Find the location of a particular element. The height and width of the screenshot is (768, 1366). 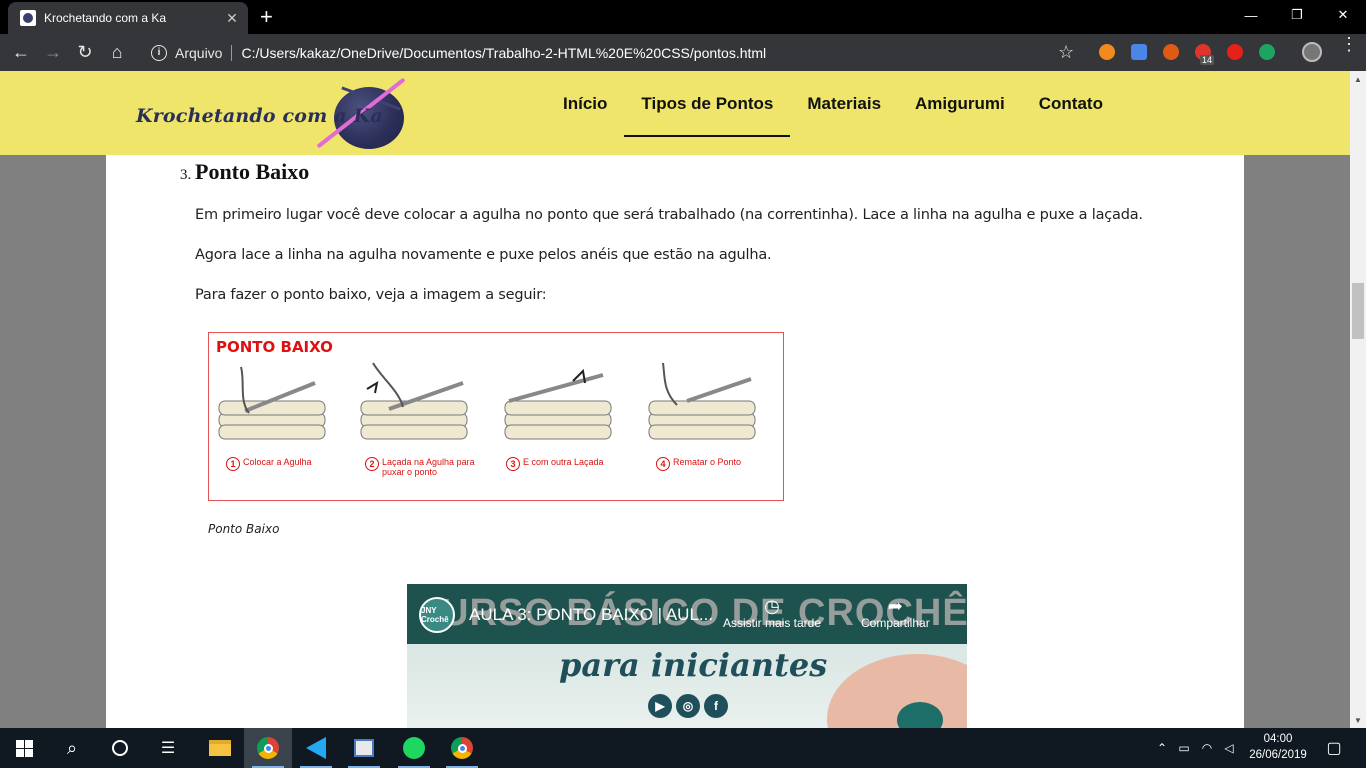

crochet-step-4-illustration is located at coordinates (702, 401).